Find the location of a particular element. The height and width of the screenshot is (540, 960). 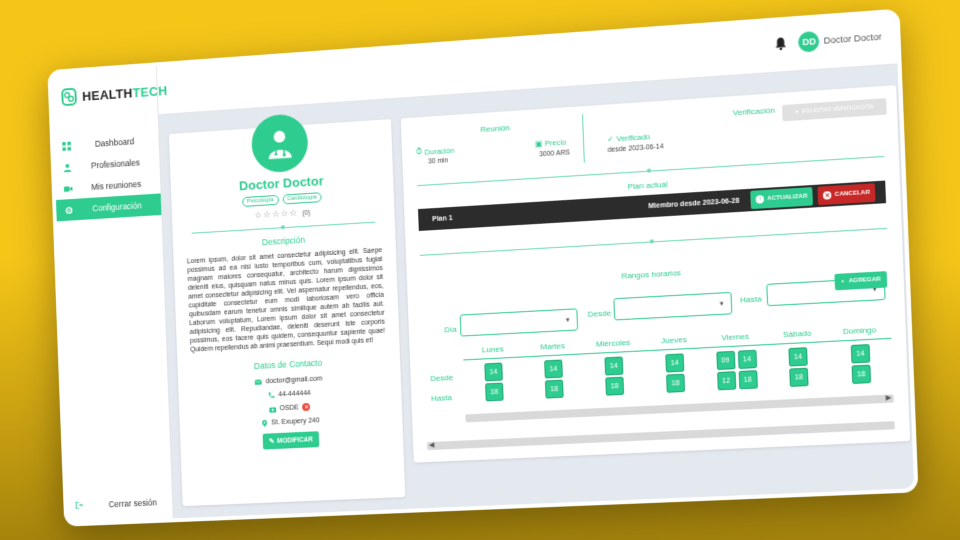

verification-title: Verificación is located at coordinates (754, 111).